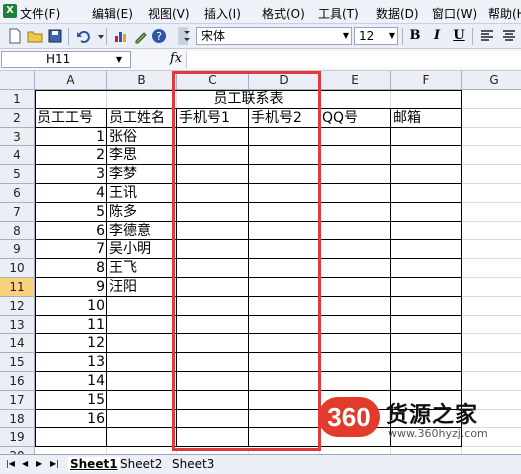  I want to click on align-center-icon, so click(509, 36).